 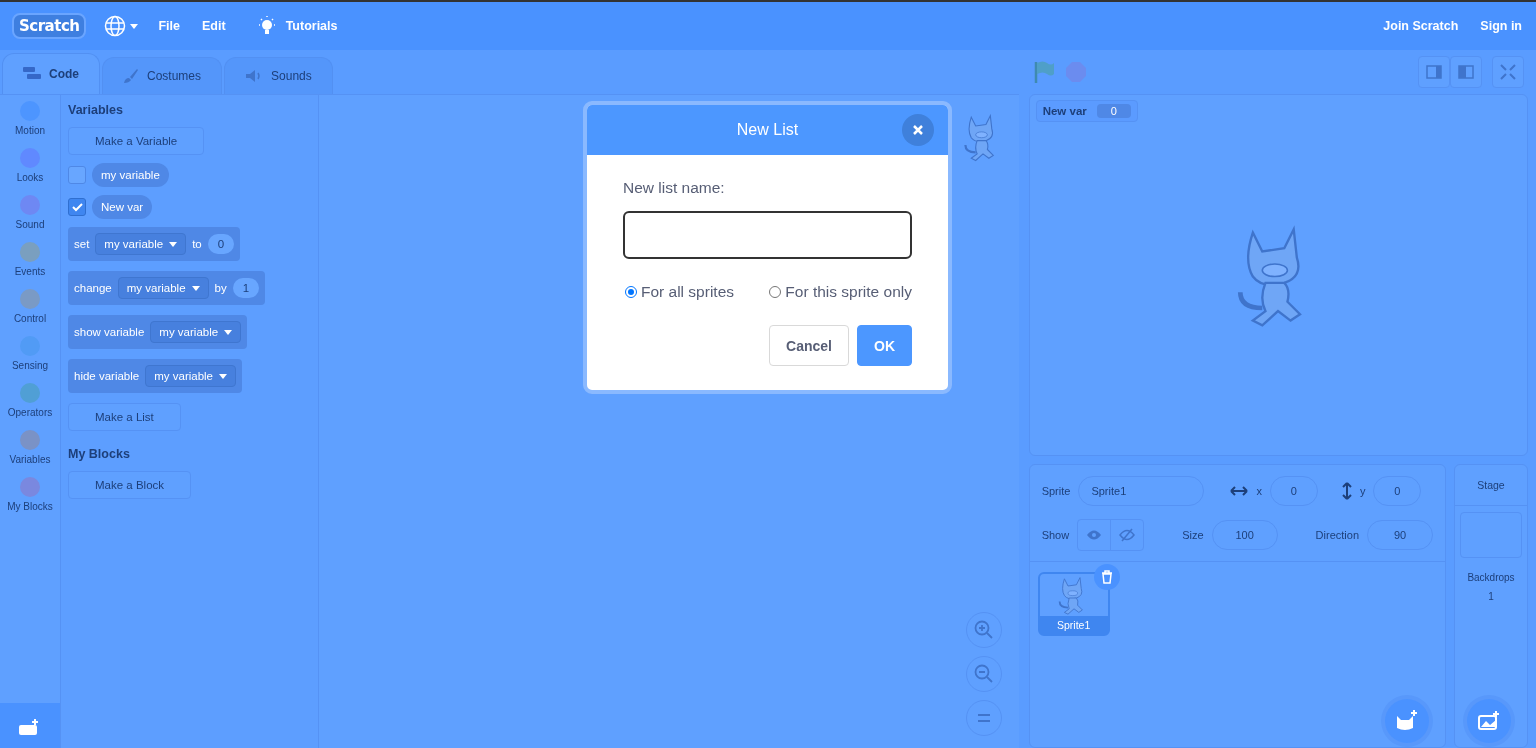 I want to click on direction-field: 90, so click(x=1400, y=535).